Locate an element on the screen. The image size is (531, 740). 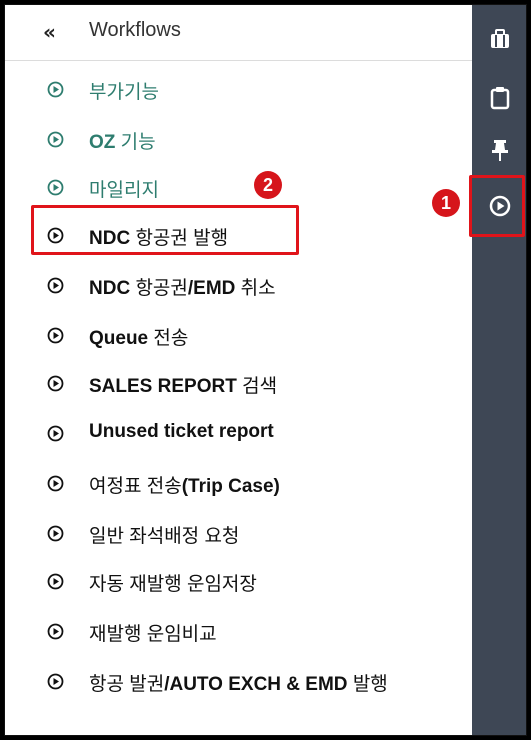
highlight-box-sidebar is located at coordinates (497, 206).